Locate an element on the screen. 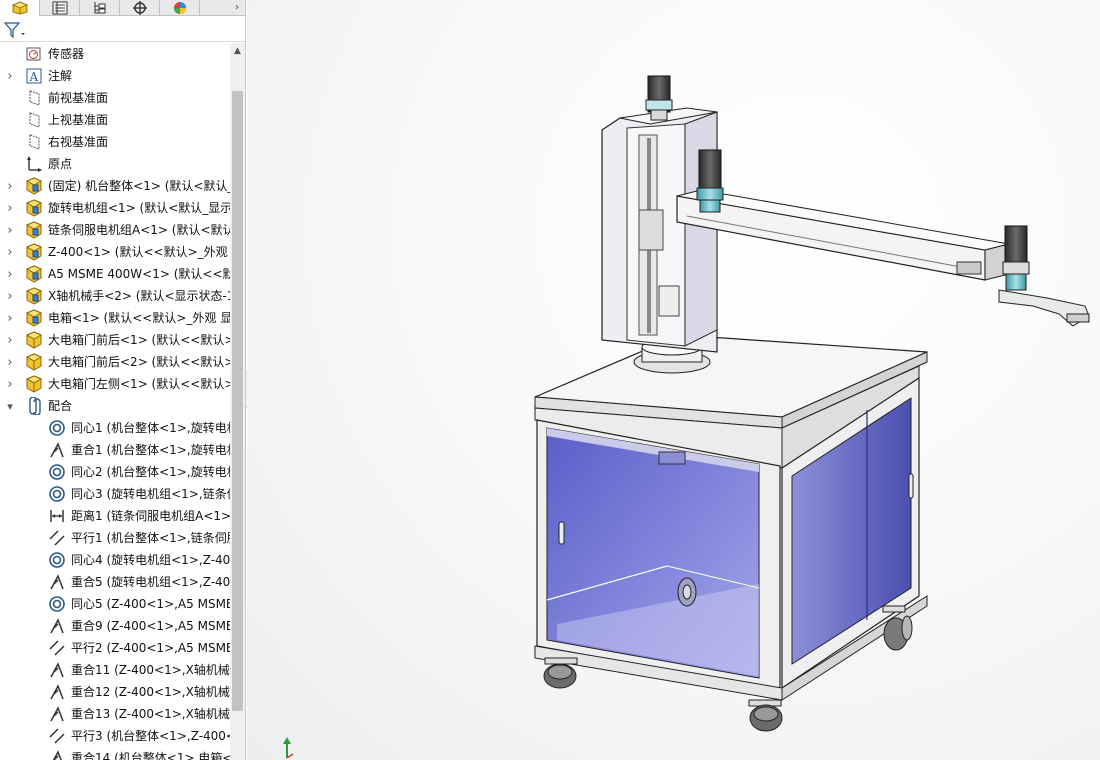 Image resolution: width=1100 pixels, height=760 pixels. tree-item: › 链条伺服电机组A<1> (默认<默认_ is located at coordinates (115, 230).